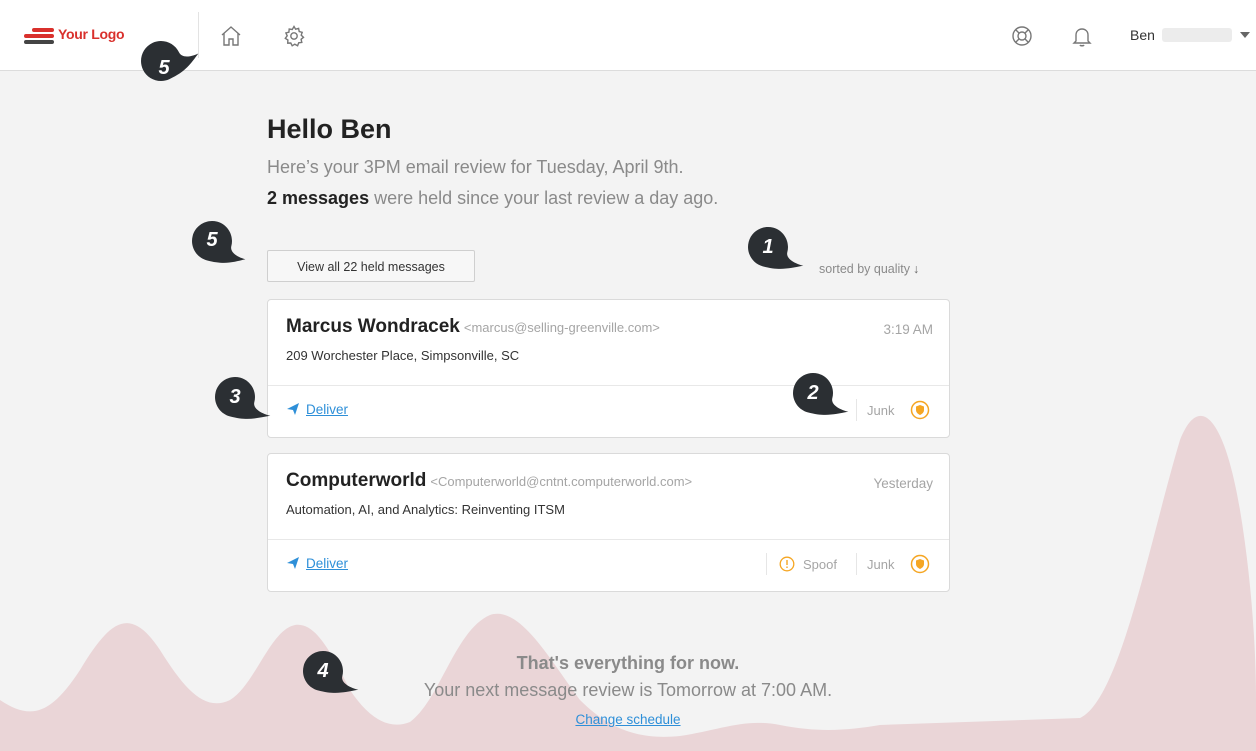 The height and width of the screenshot is (751, 1256). Describe the element at coordinates (865, 269) in the screenshot. I see `sort-label: sorted by quality` at that location.